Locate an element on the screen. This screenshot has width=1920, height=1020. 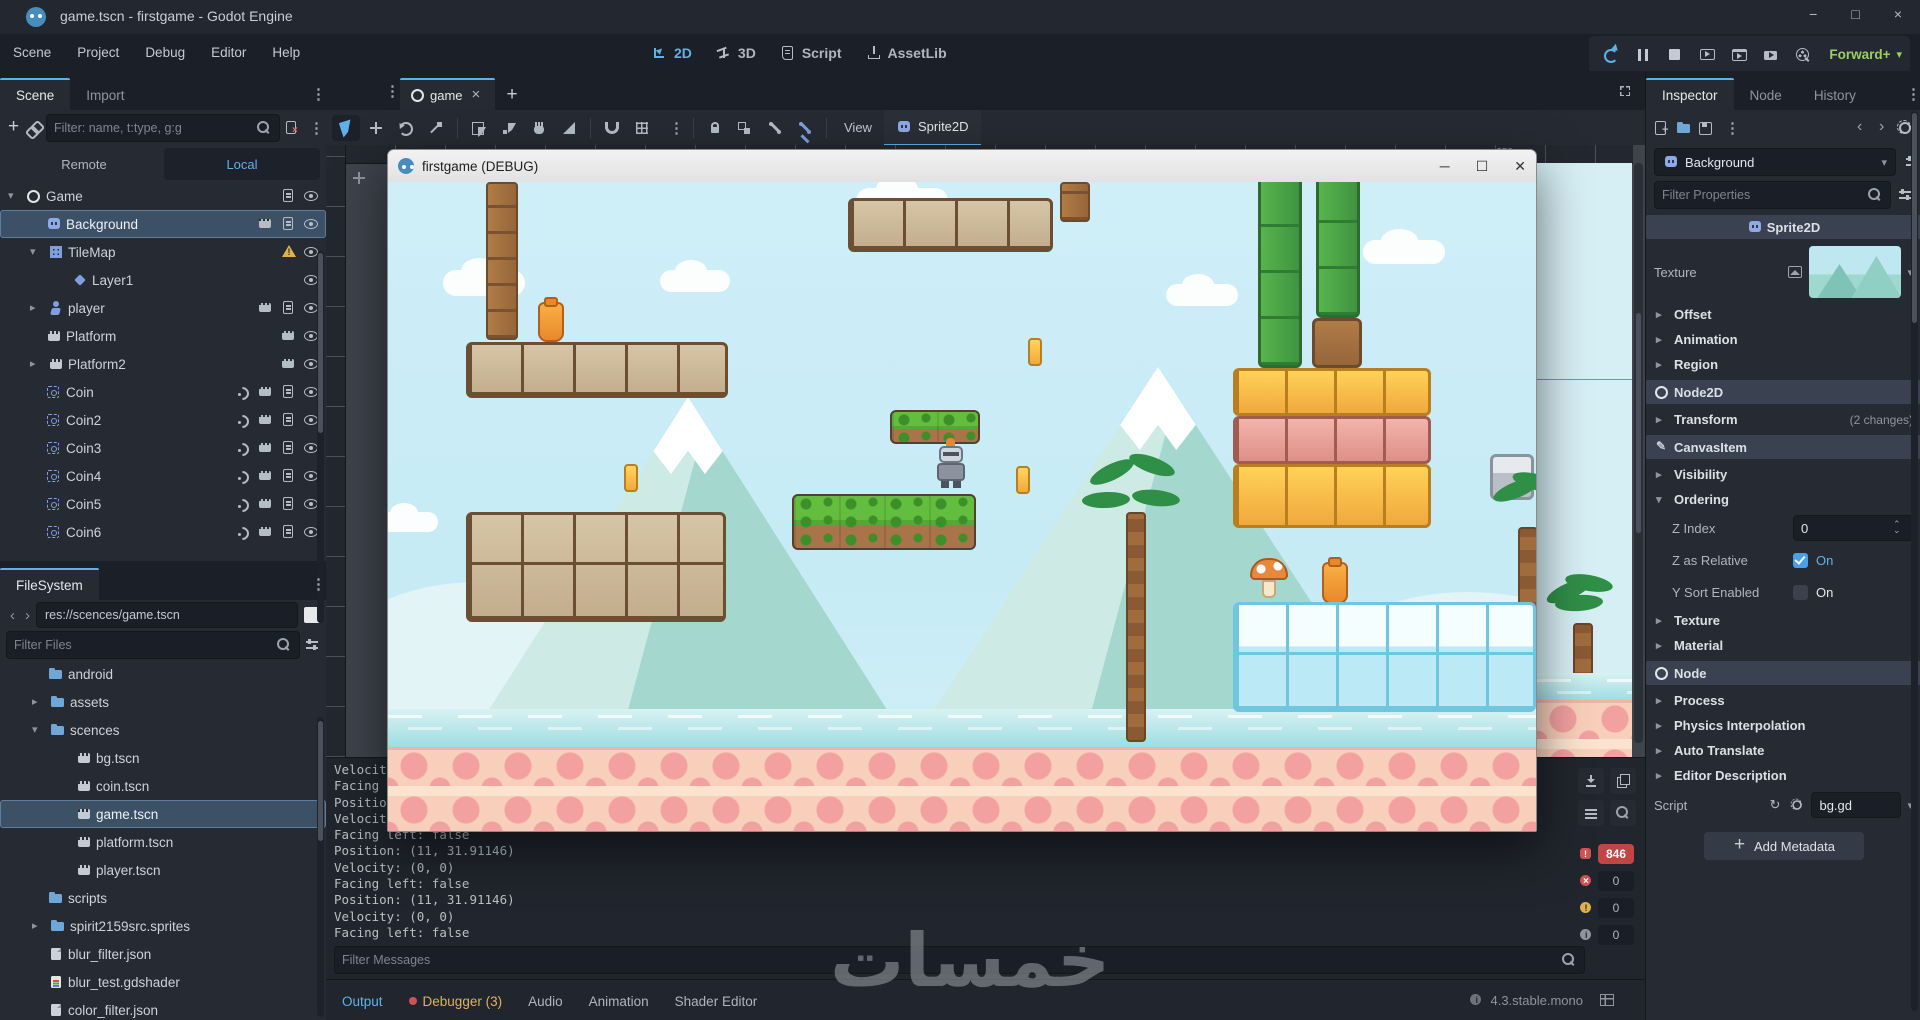
scene-tree-row: Coin4 is located at coordinates (163, 476).